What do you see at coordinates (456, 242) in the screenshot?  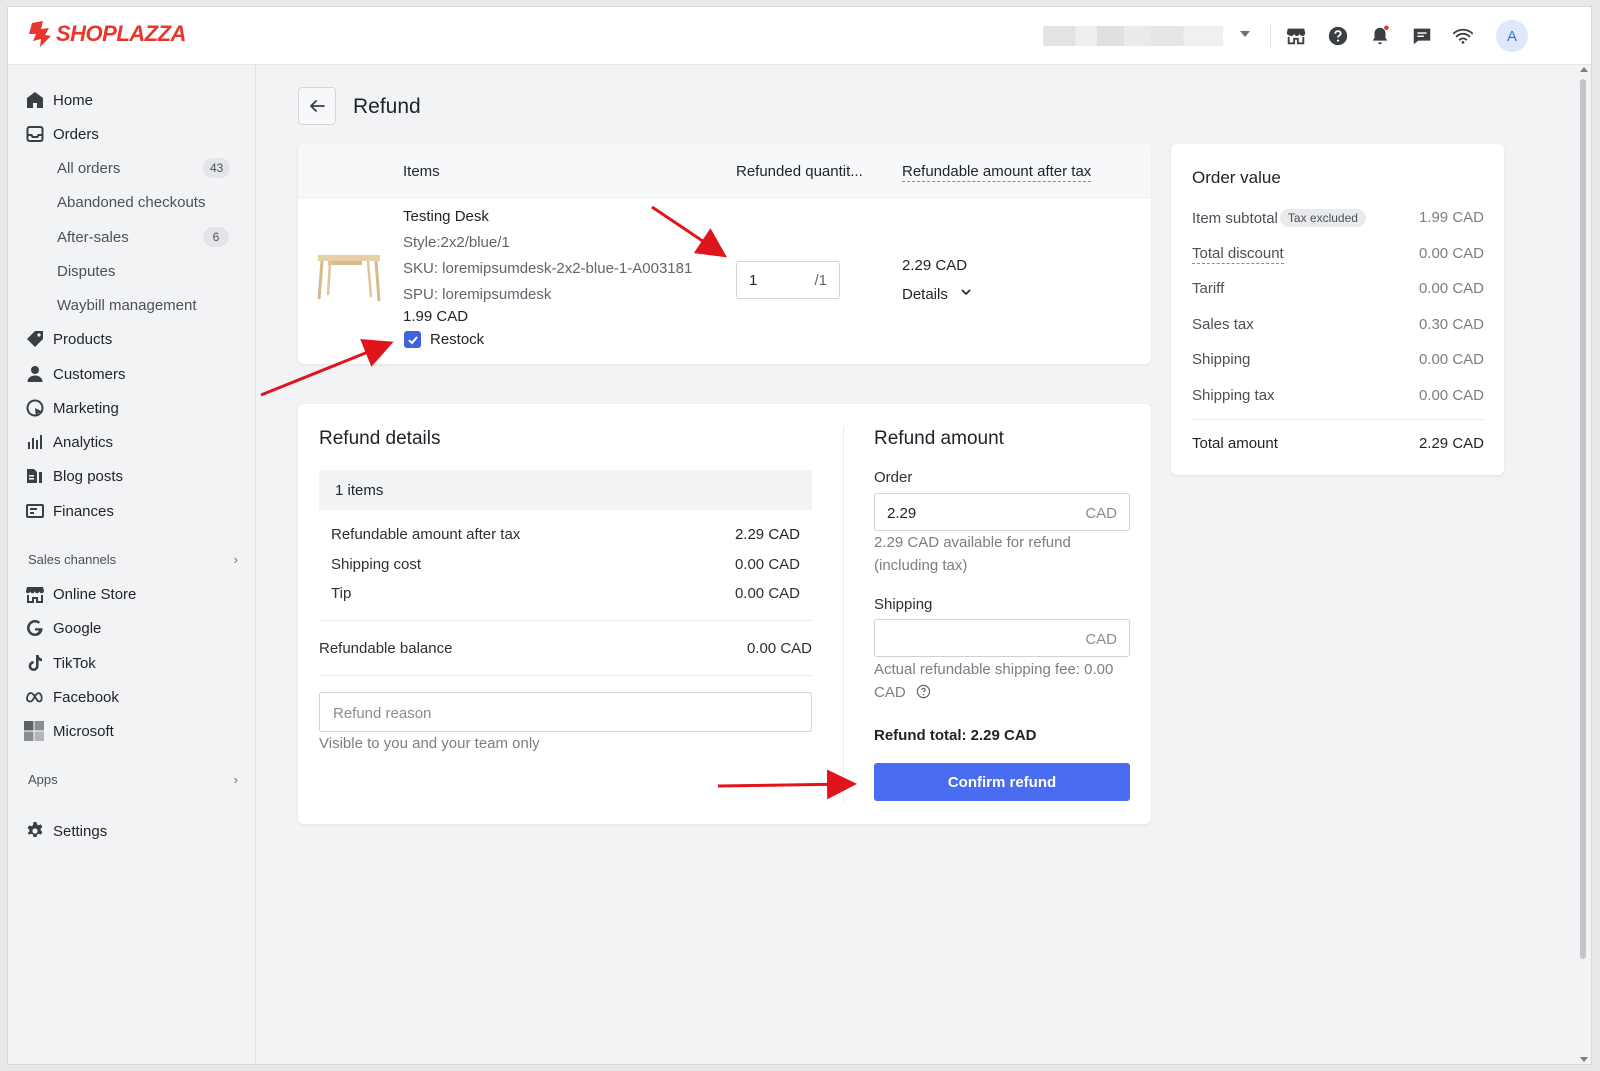 I see `product-style: Style:2x2/blue/1` at bounding box center [456, 242].